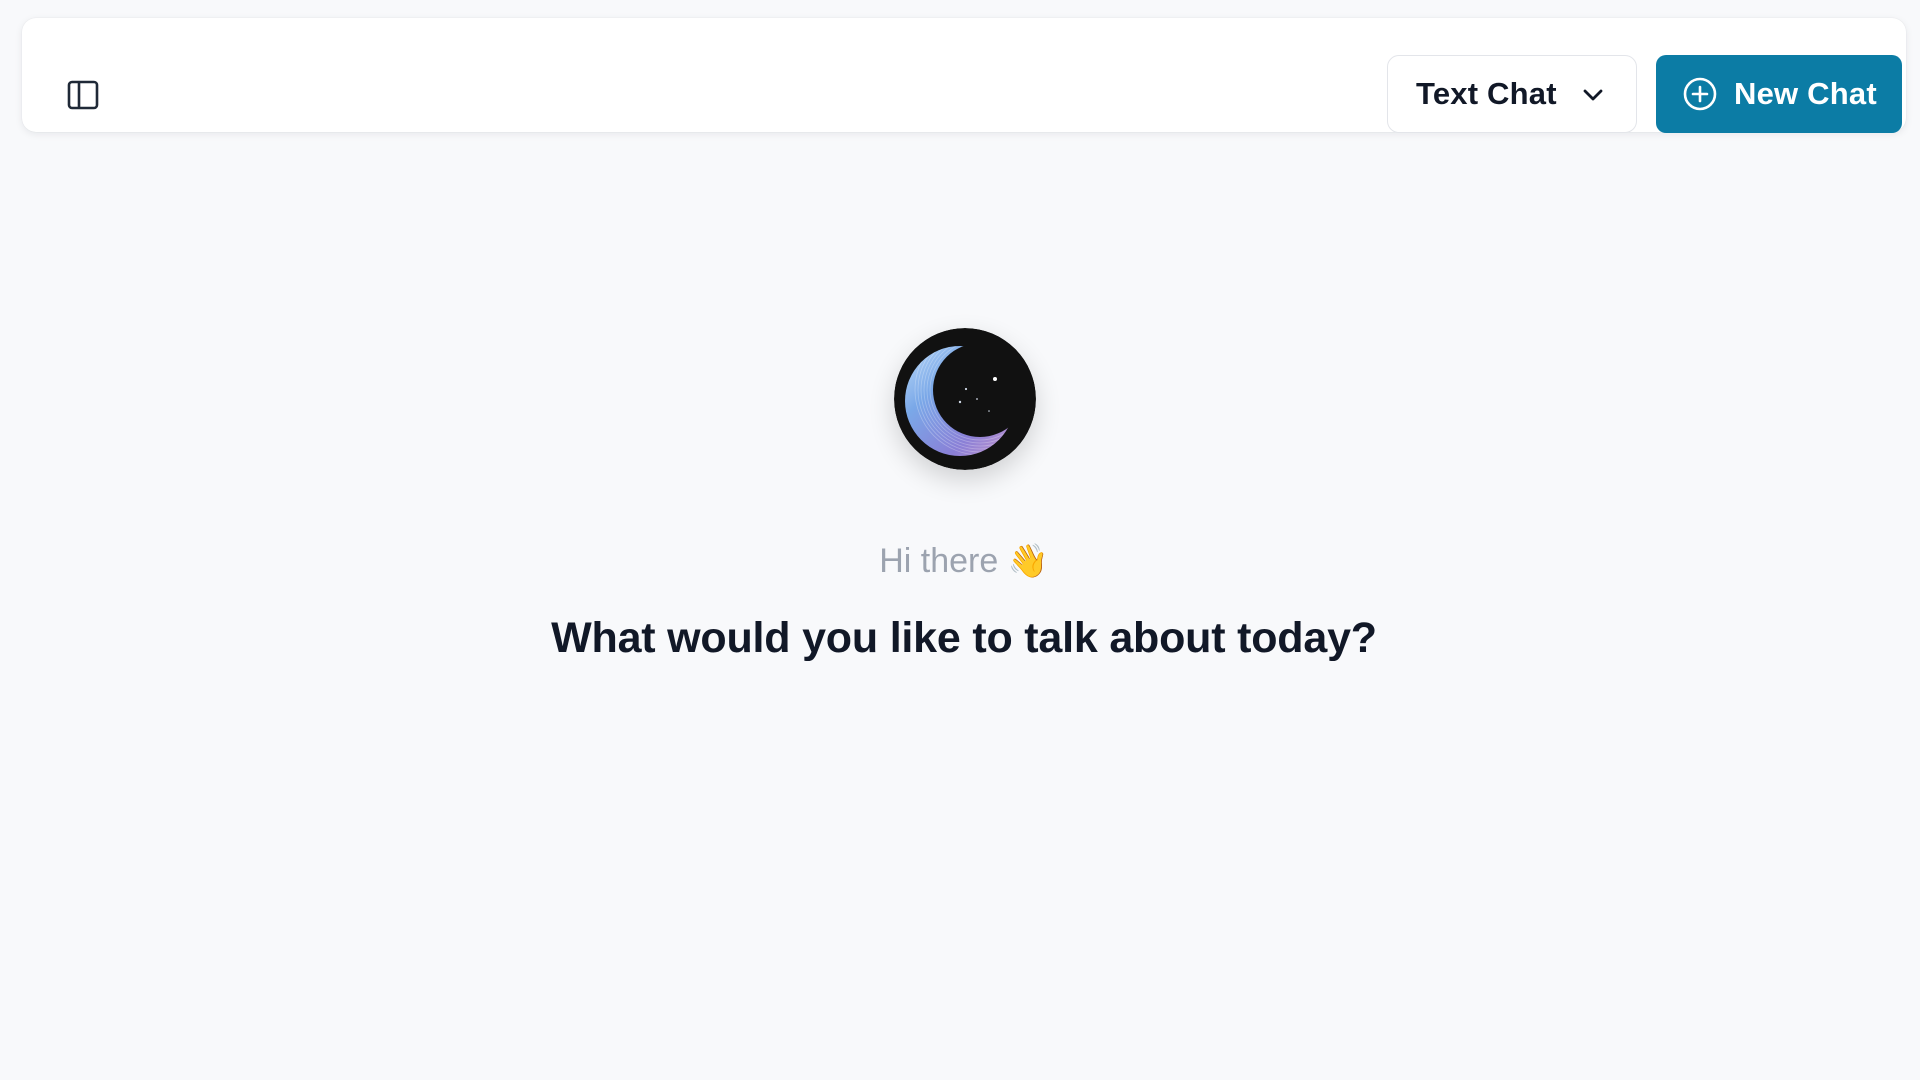 The height and width of the screenshot is (1080, 1920). I want to click on sidebar-toggle-button, so click(83, 95).